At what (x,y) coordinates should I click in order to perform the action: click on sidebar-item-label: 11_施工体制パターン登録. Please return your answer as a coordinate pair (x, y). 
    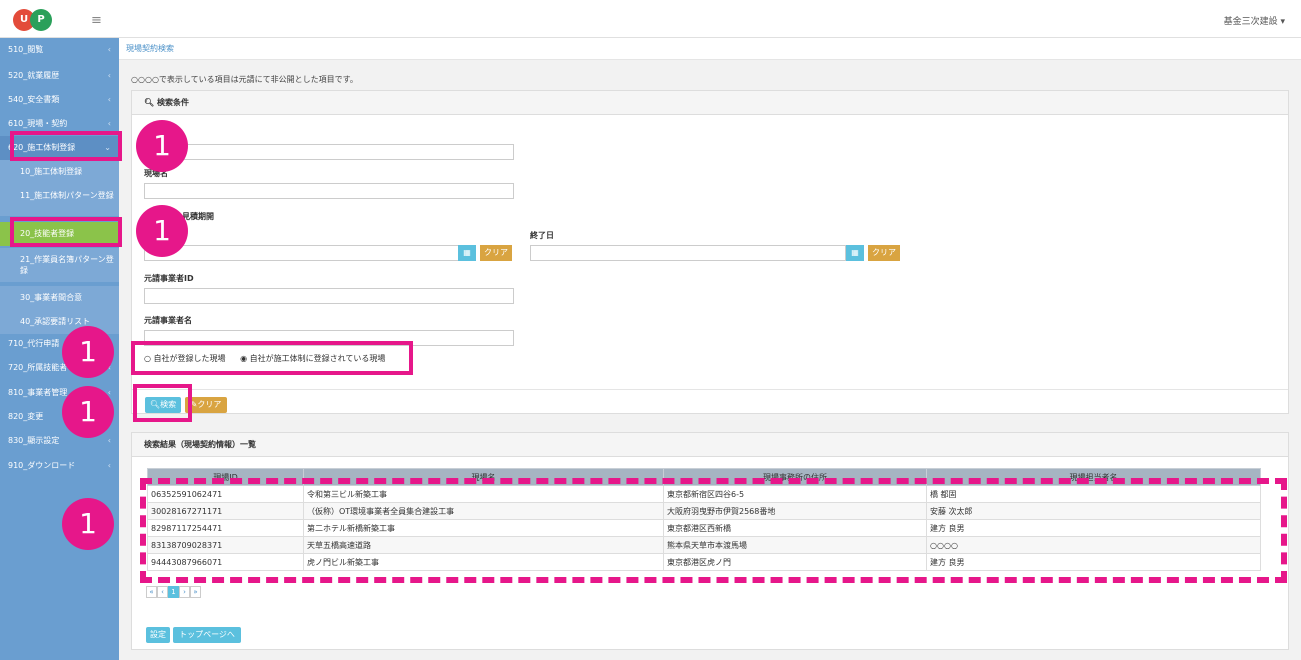
    Looking at the image, I should click on (67, 195).